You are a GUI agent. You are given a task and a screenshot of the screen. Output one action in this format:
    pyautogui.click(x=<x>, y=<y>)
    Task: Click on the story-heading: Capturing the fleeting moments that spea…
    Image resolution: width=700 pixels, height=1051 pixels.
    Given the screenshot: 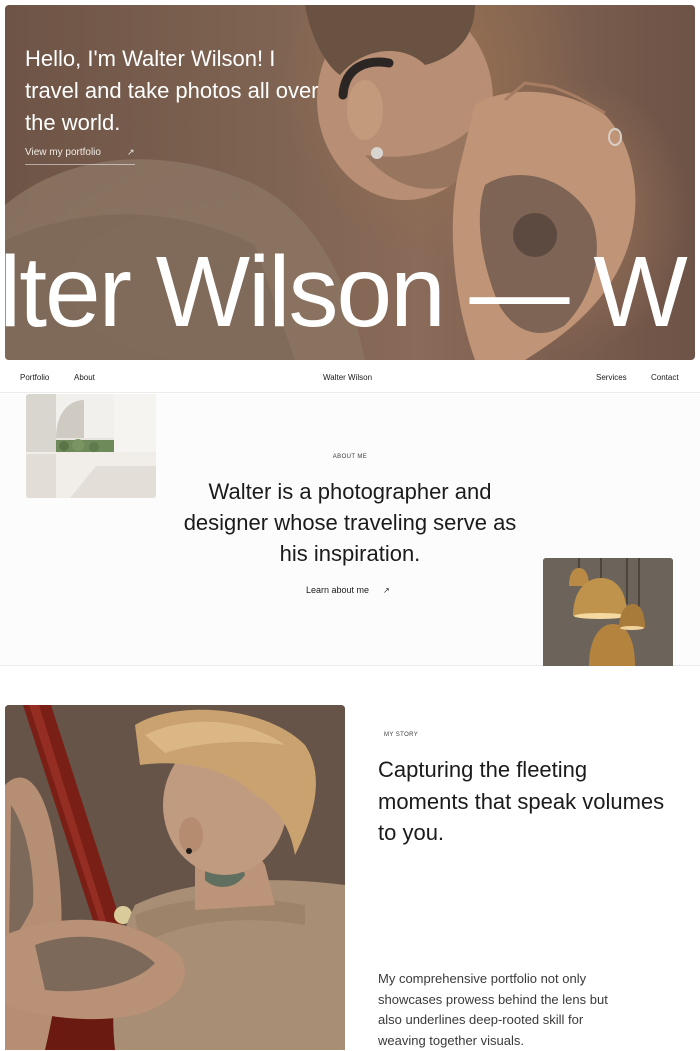 What is the action you would take?
    pyautogui.click(x=521, y=801)
    